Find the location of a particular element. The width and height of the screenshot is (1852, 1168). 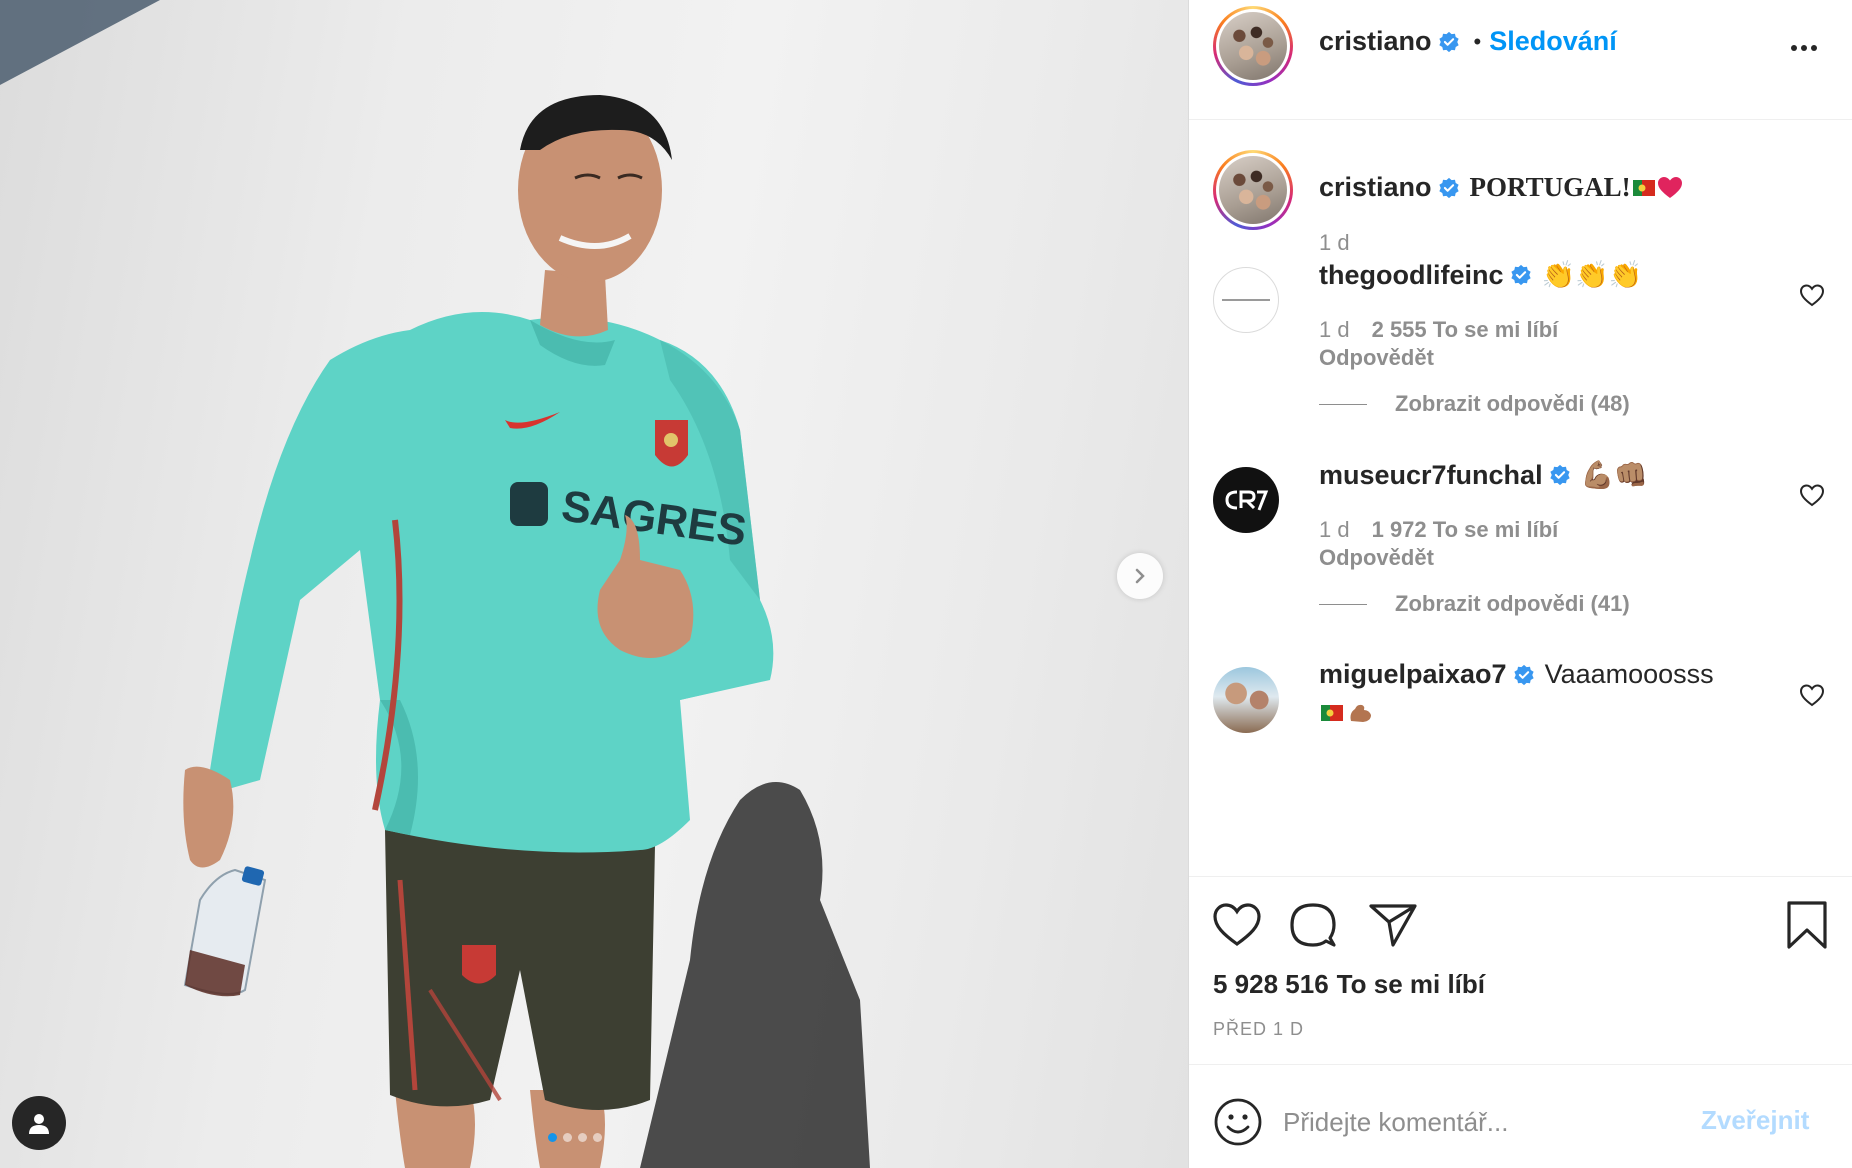

comment-emoji-line is located at coordinates (1346, 713).